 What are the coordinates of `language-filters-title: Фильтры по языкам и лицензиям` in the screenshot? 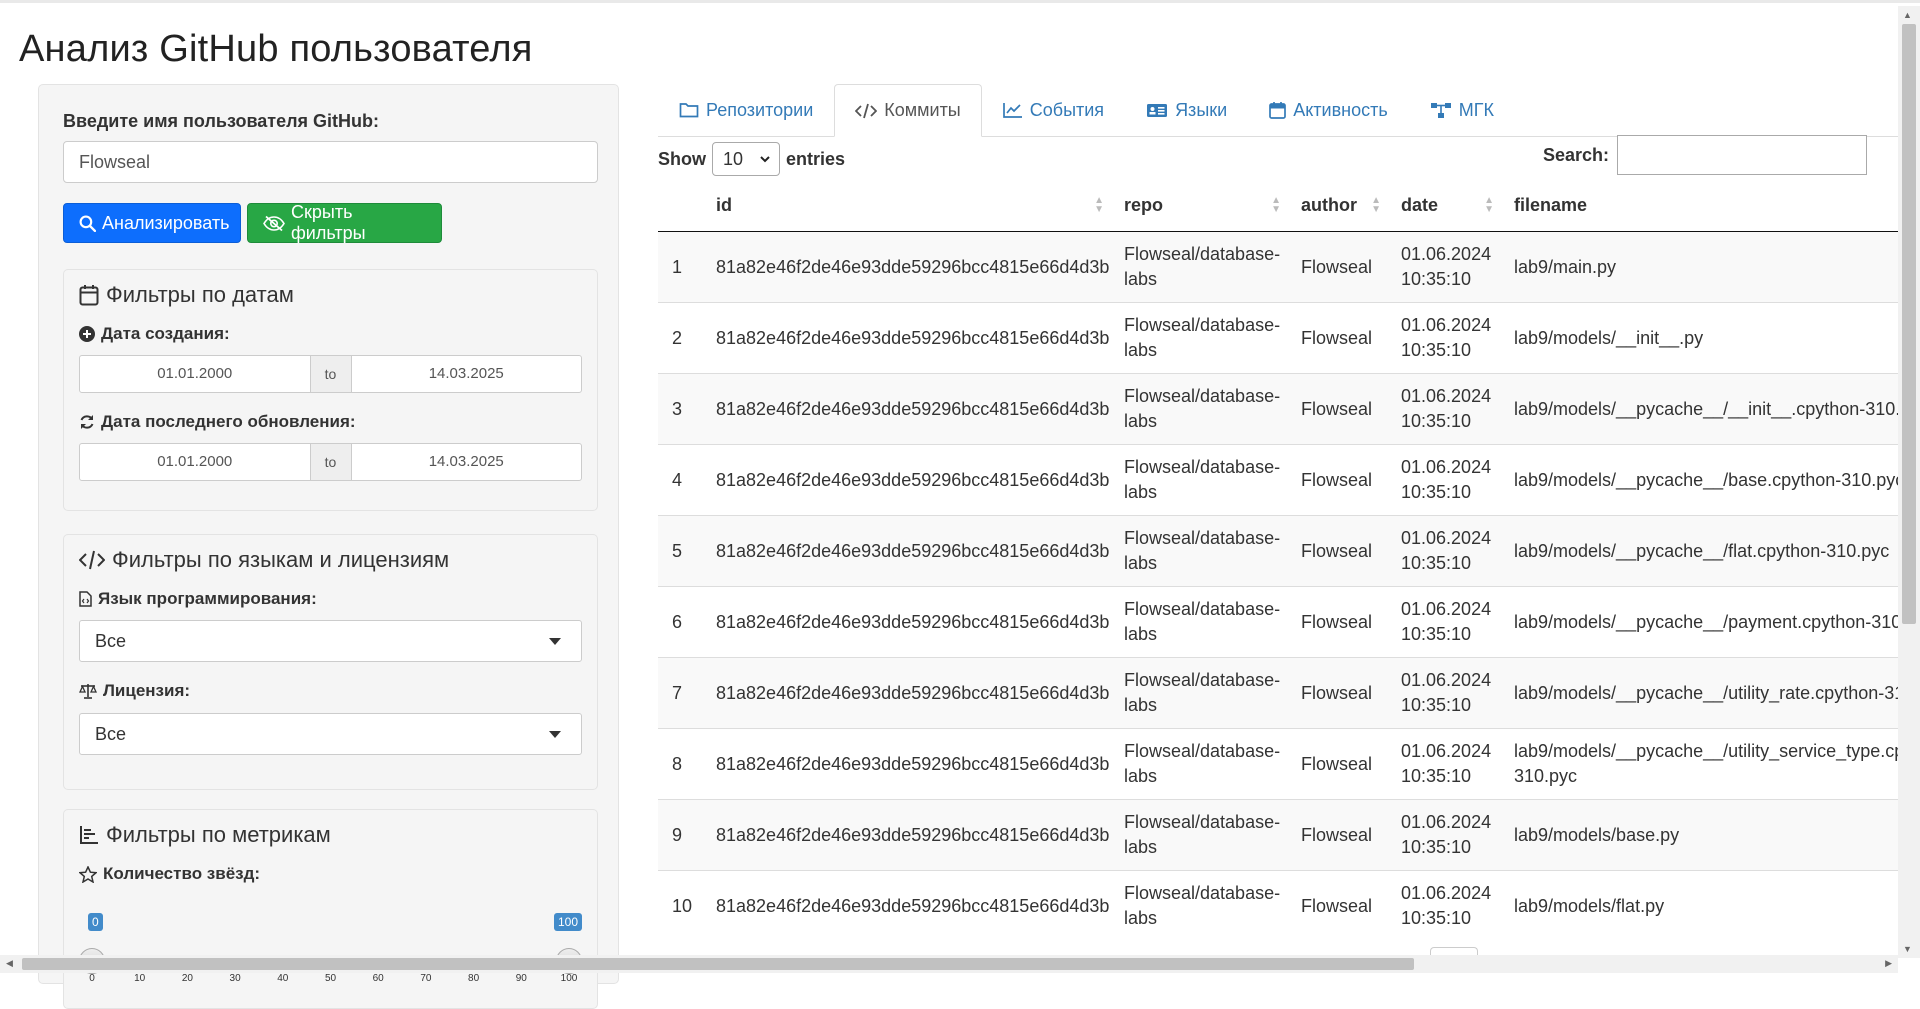 It's located at (264, 560).